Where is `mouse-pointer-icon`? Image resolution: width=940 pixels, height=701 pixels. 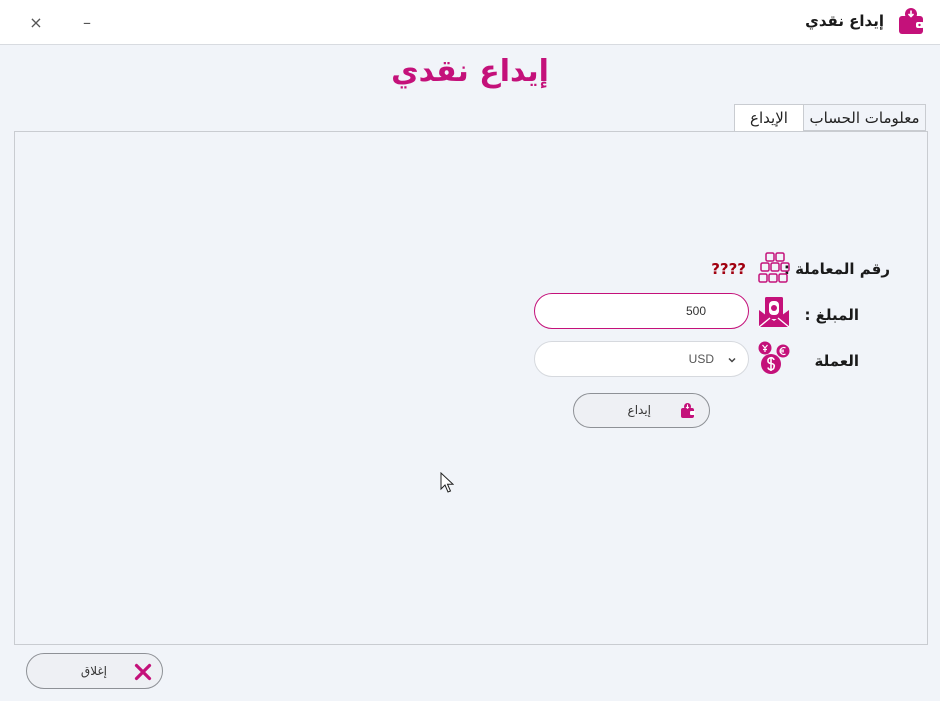 mouse-pointer-icon is located at coordinates (447, 482).